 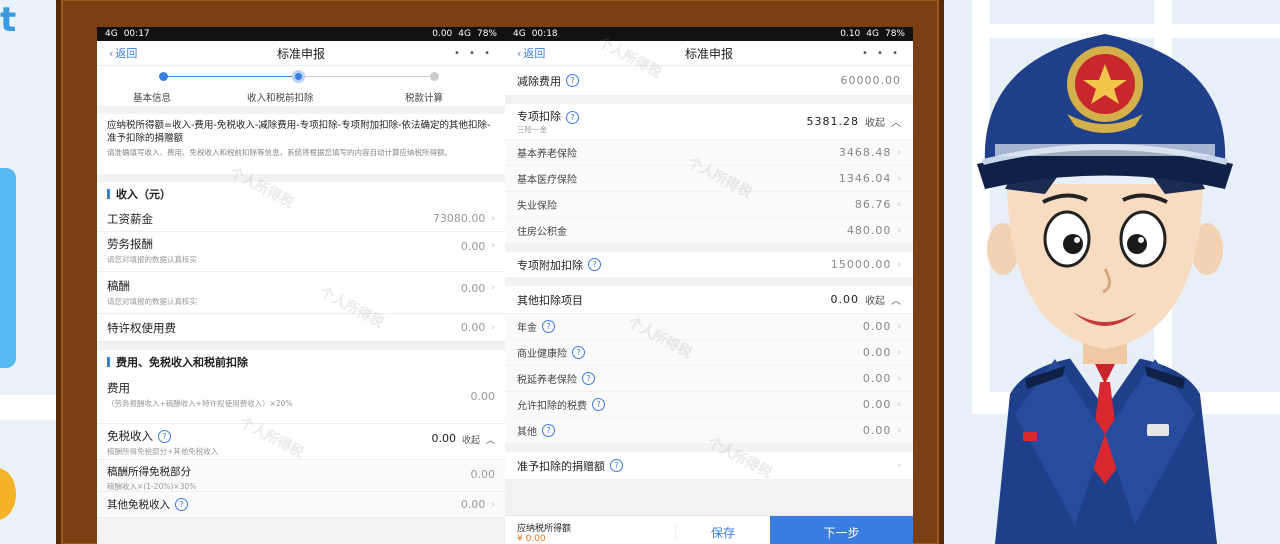 What do you see at coordinates (709, 248) in the screenshot?
I see `separator` at bounding box center [709, 248].